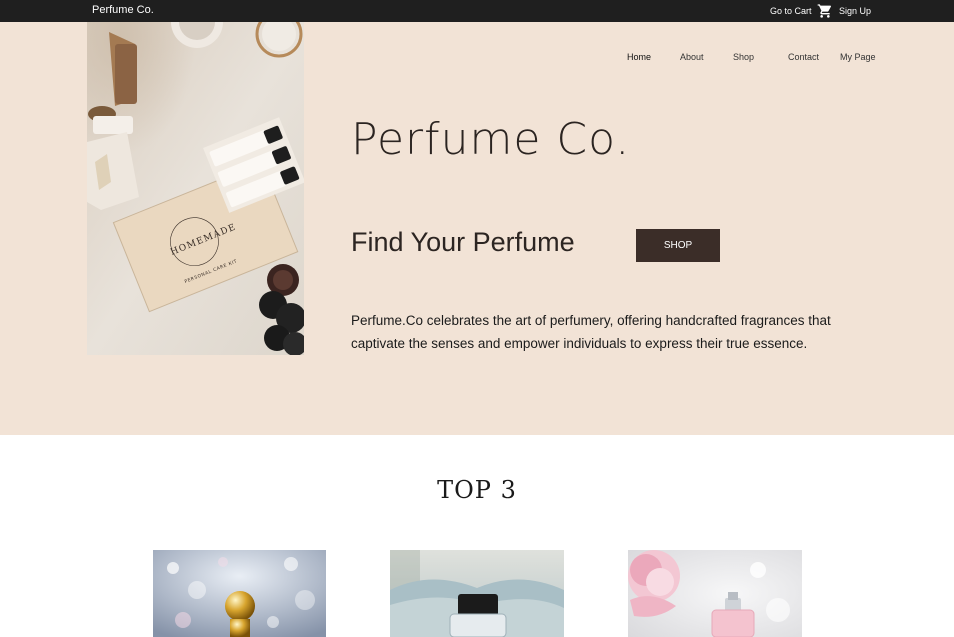 The height and width of the screenshot is (637, 954). What do you see at coordinates (743, 57) in the screenshot?
I see `nav-shop: Shop` at bounding box center [743, 57].